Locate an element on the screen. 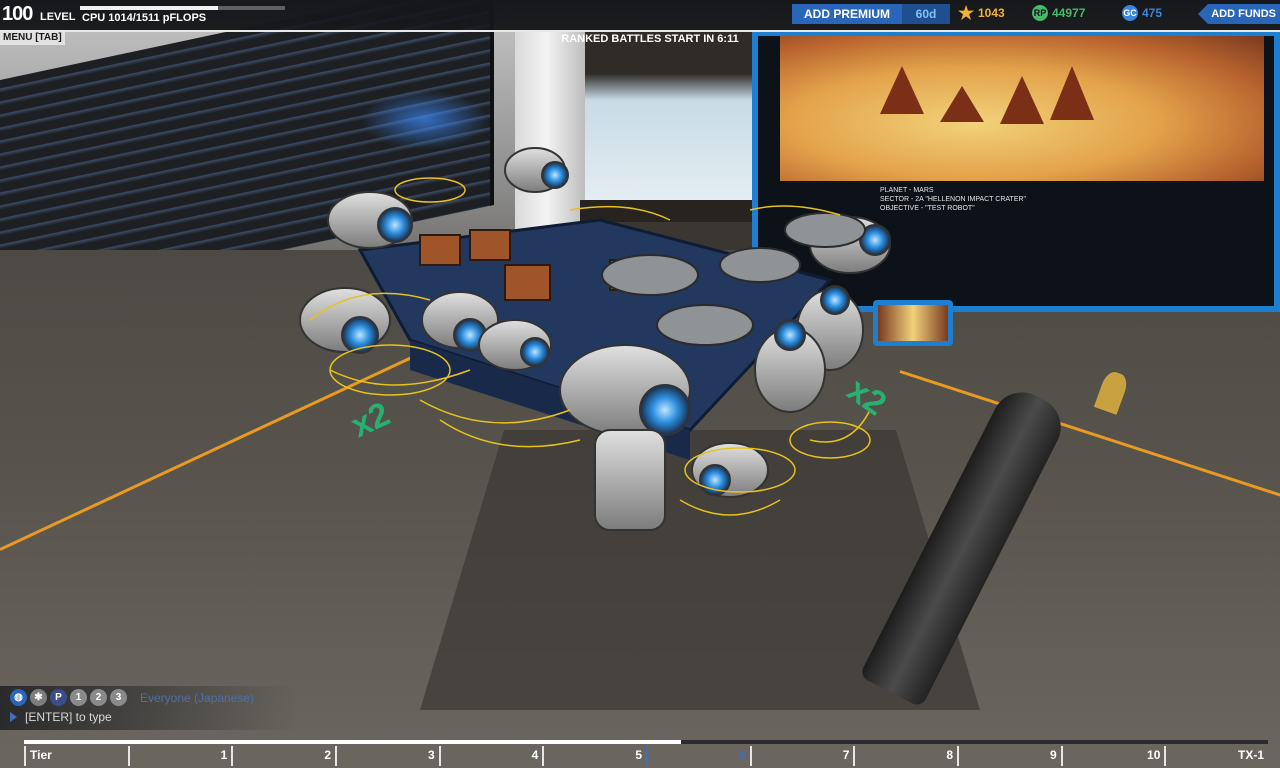  cpu-readout: CPU 1014/1511 pFLOPS is located at coordinates (144, 18).